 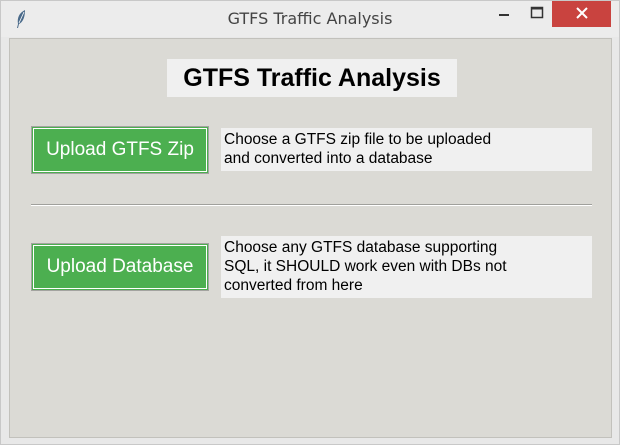 I want to click on description-line: converted from here, so click(x=293, y=285).